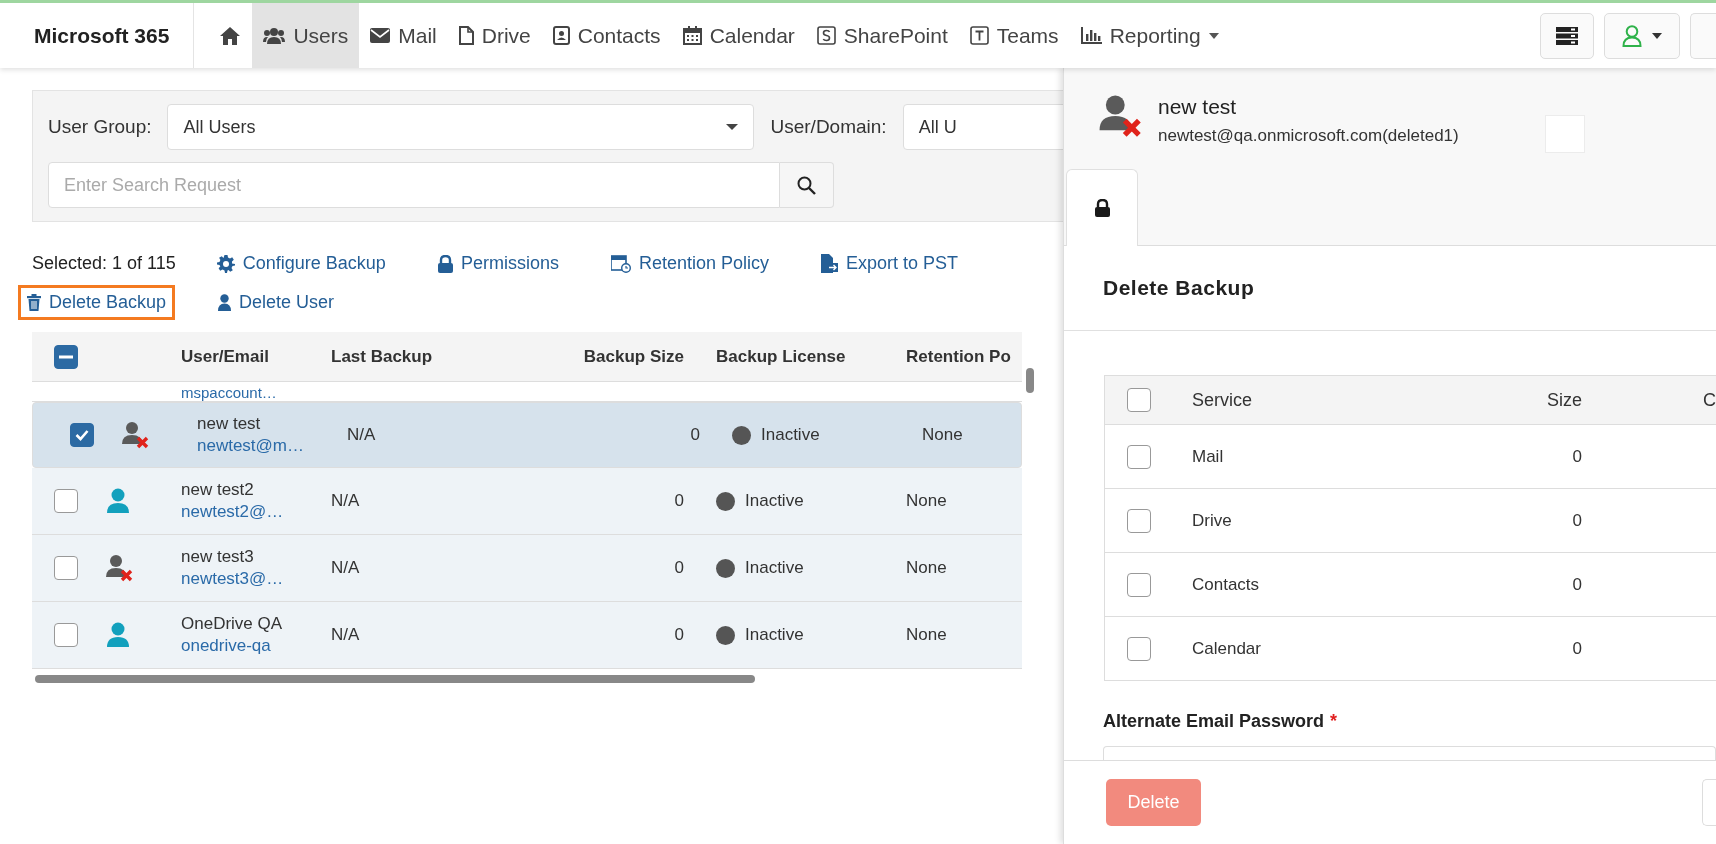 The width and height of the screenshot is (1716, 844). Describe the element at coordinates (890, 263) in the screenshot. I see `action-link: Export to PST` at that location.